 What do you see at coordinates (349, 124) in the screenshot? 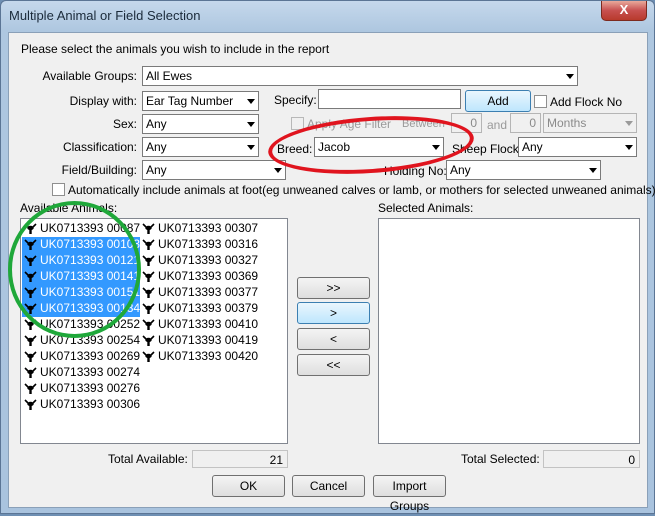
I see `age-filter-label: Apply Age Filter` at bounding box center [349, 124].